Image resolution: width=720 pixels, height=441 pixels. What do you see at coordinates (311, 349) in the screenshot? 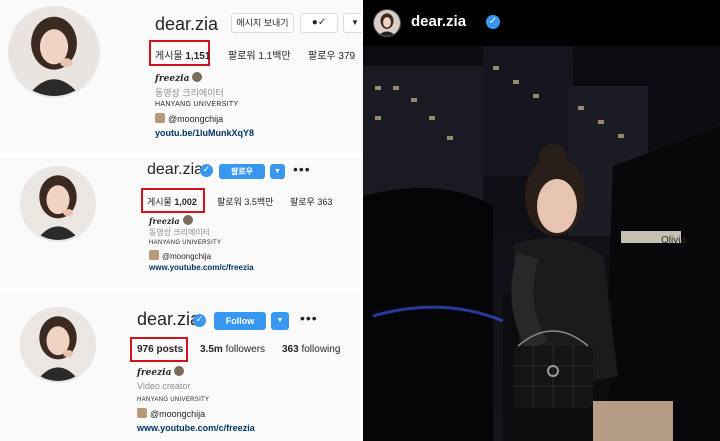
I see `following-count: 363 following` at bounding box center [311, 349].